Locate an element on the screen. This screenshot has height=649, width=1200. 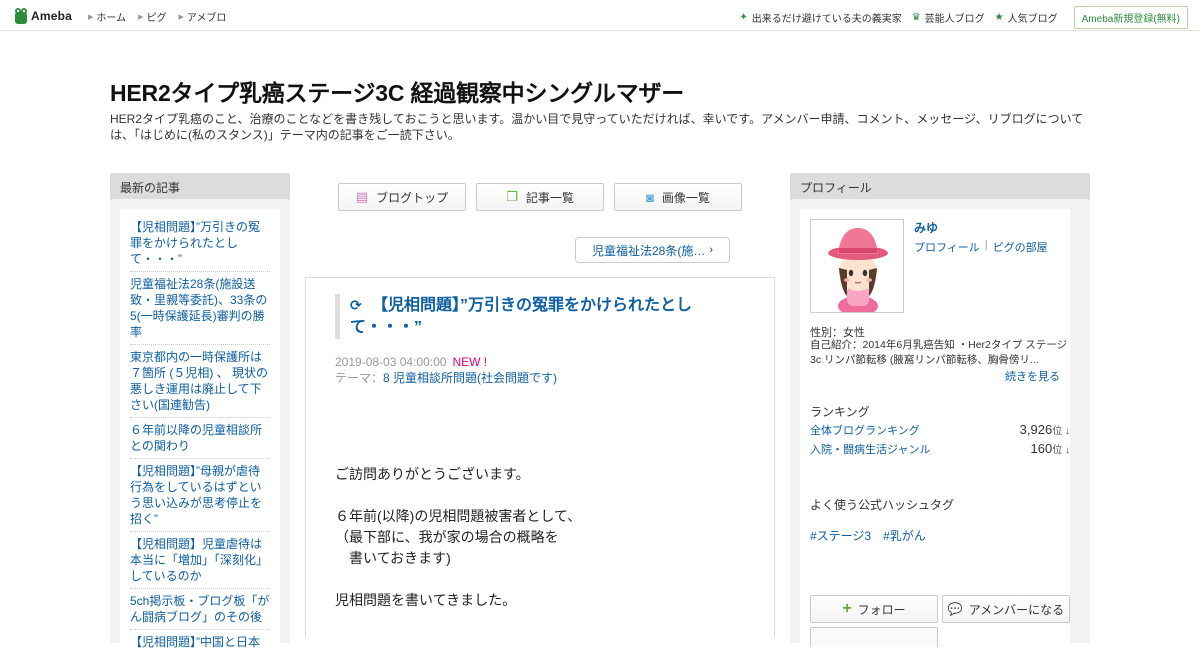
speech-bubble-icon: 💬 is located at coordinates (955, 609).